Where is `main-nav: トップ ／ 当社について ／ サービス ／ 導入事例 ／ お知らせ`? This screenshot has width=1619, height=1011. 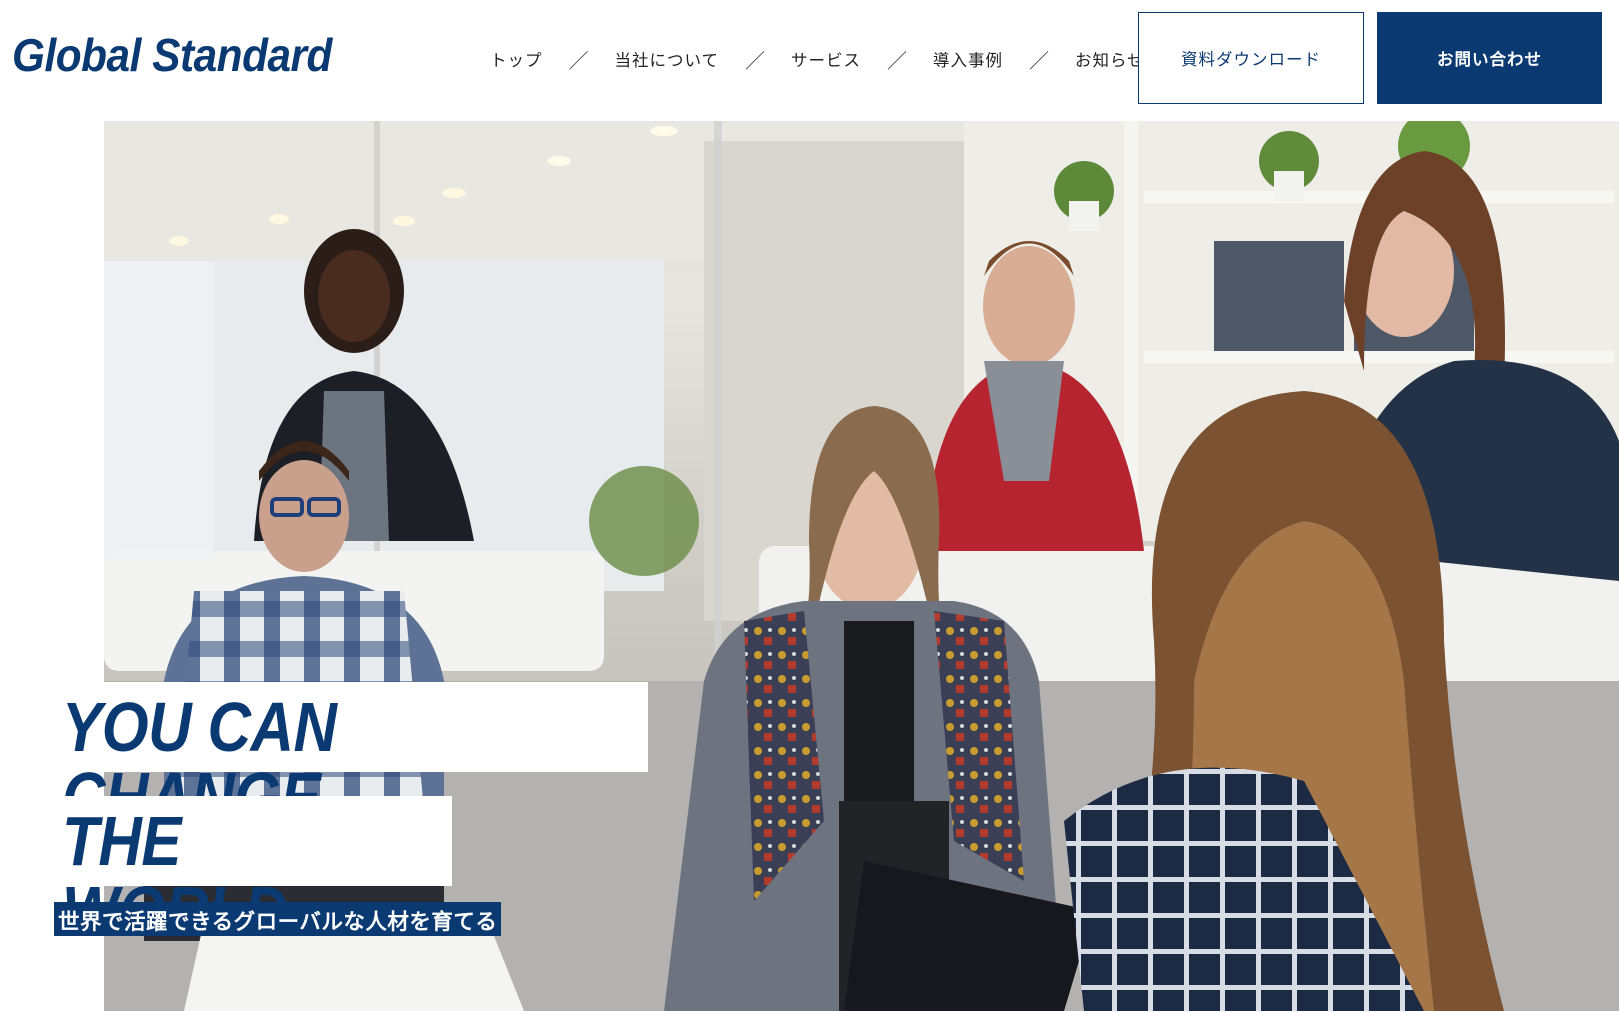 main-nav: トップ ／ 当社について ／ サービス ／ 導入事例 ／ お知らせ is located at coordinates (817, 59).